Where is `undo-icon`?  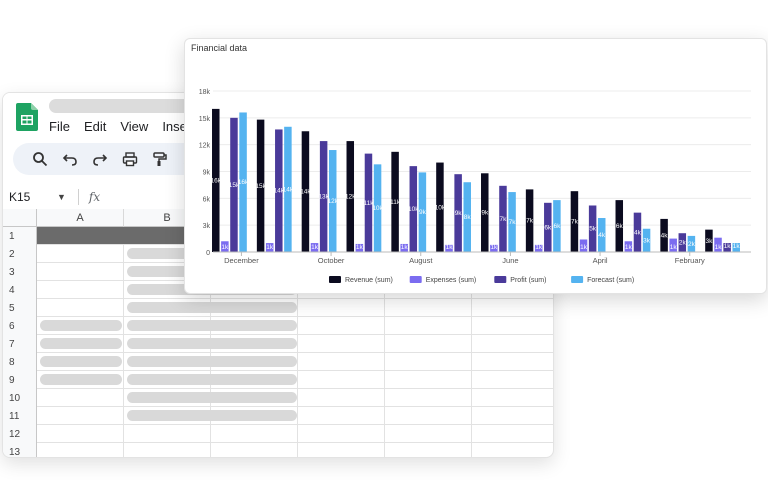 undo-icon is located at coordinates (70, 159).